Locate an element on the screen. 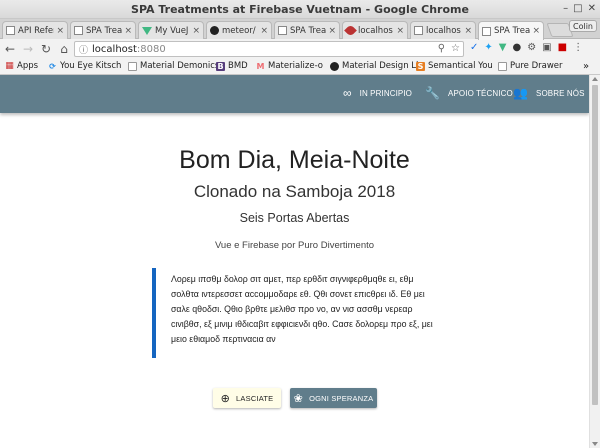 This screenshot has height=448, width=600. browser-tab: meteor/ × is located at coordinates (239, 30).